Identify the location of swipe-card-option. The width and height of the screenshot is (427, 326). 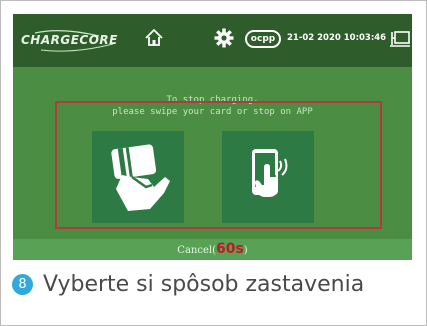
(138, 177).